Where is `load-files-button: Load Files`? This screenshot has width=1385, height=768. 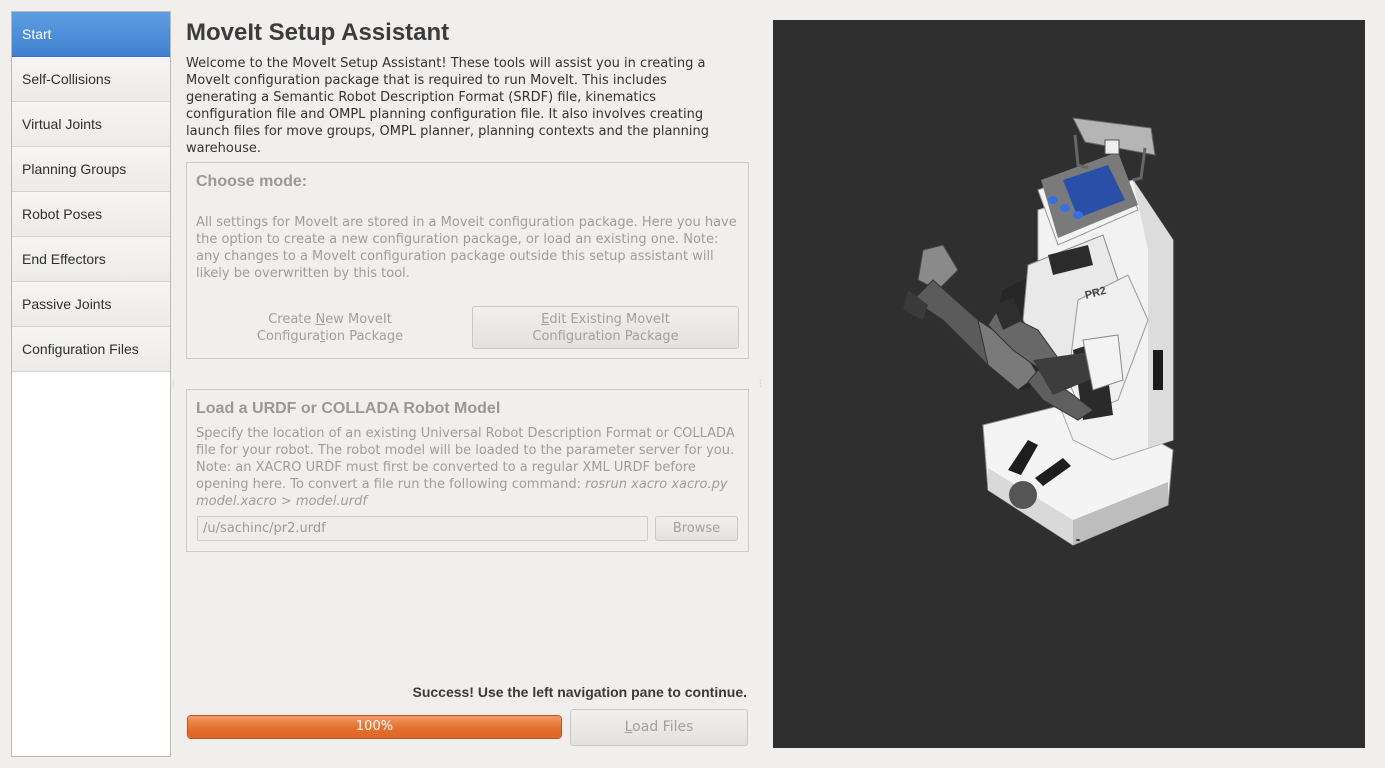 load-files-button: Load Files is located at coordinates (659, 727).